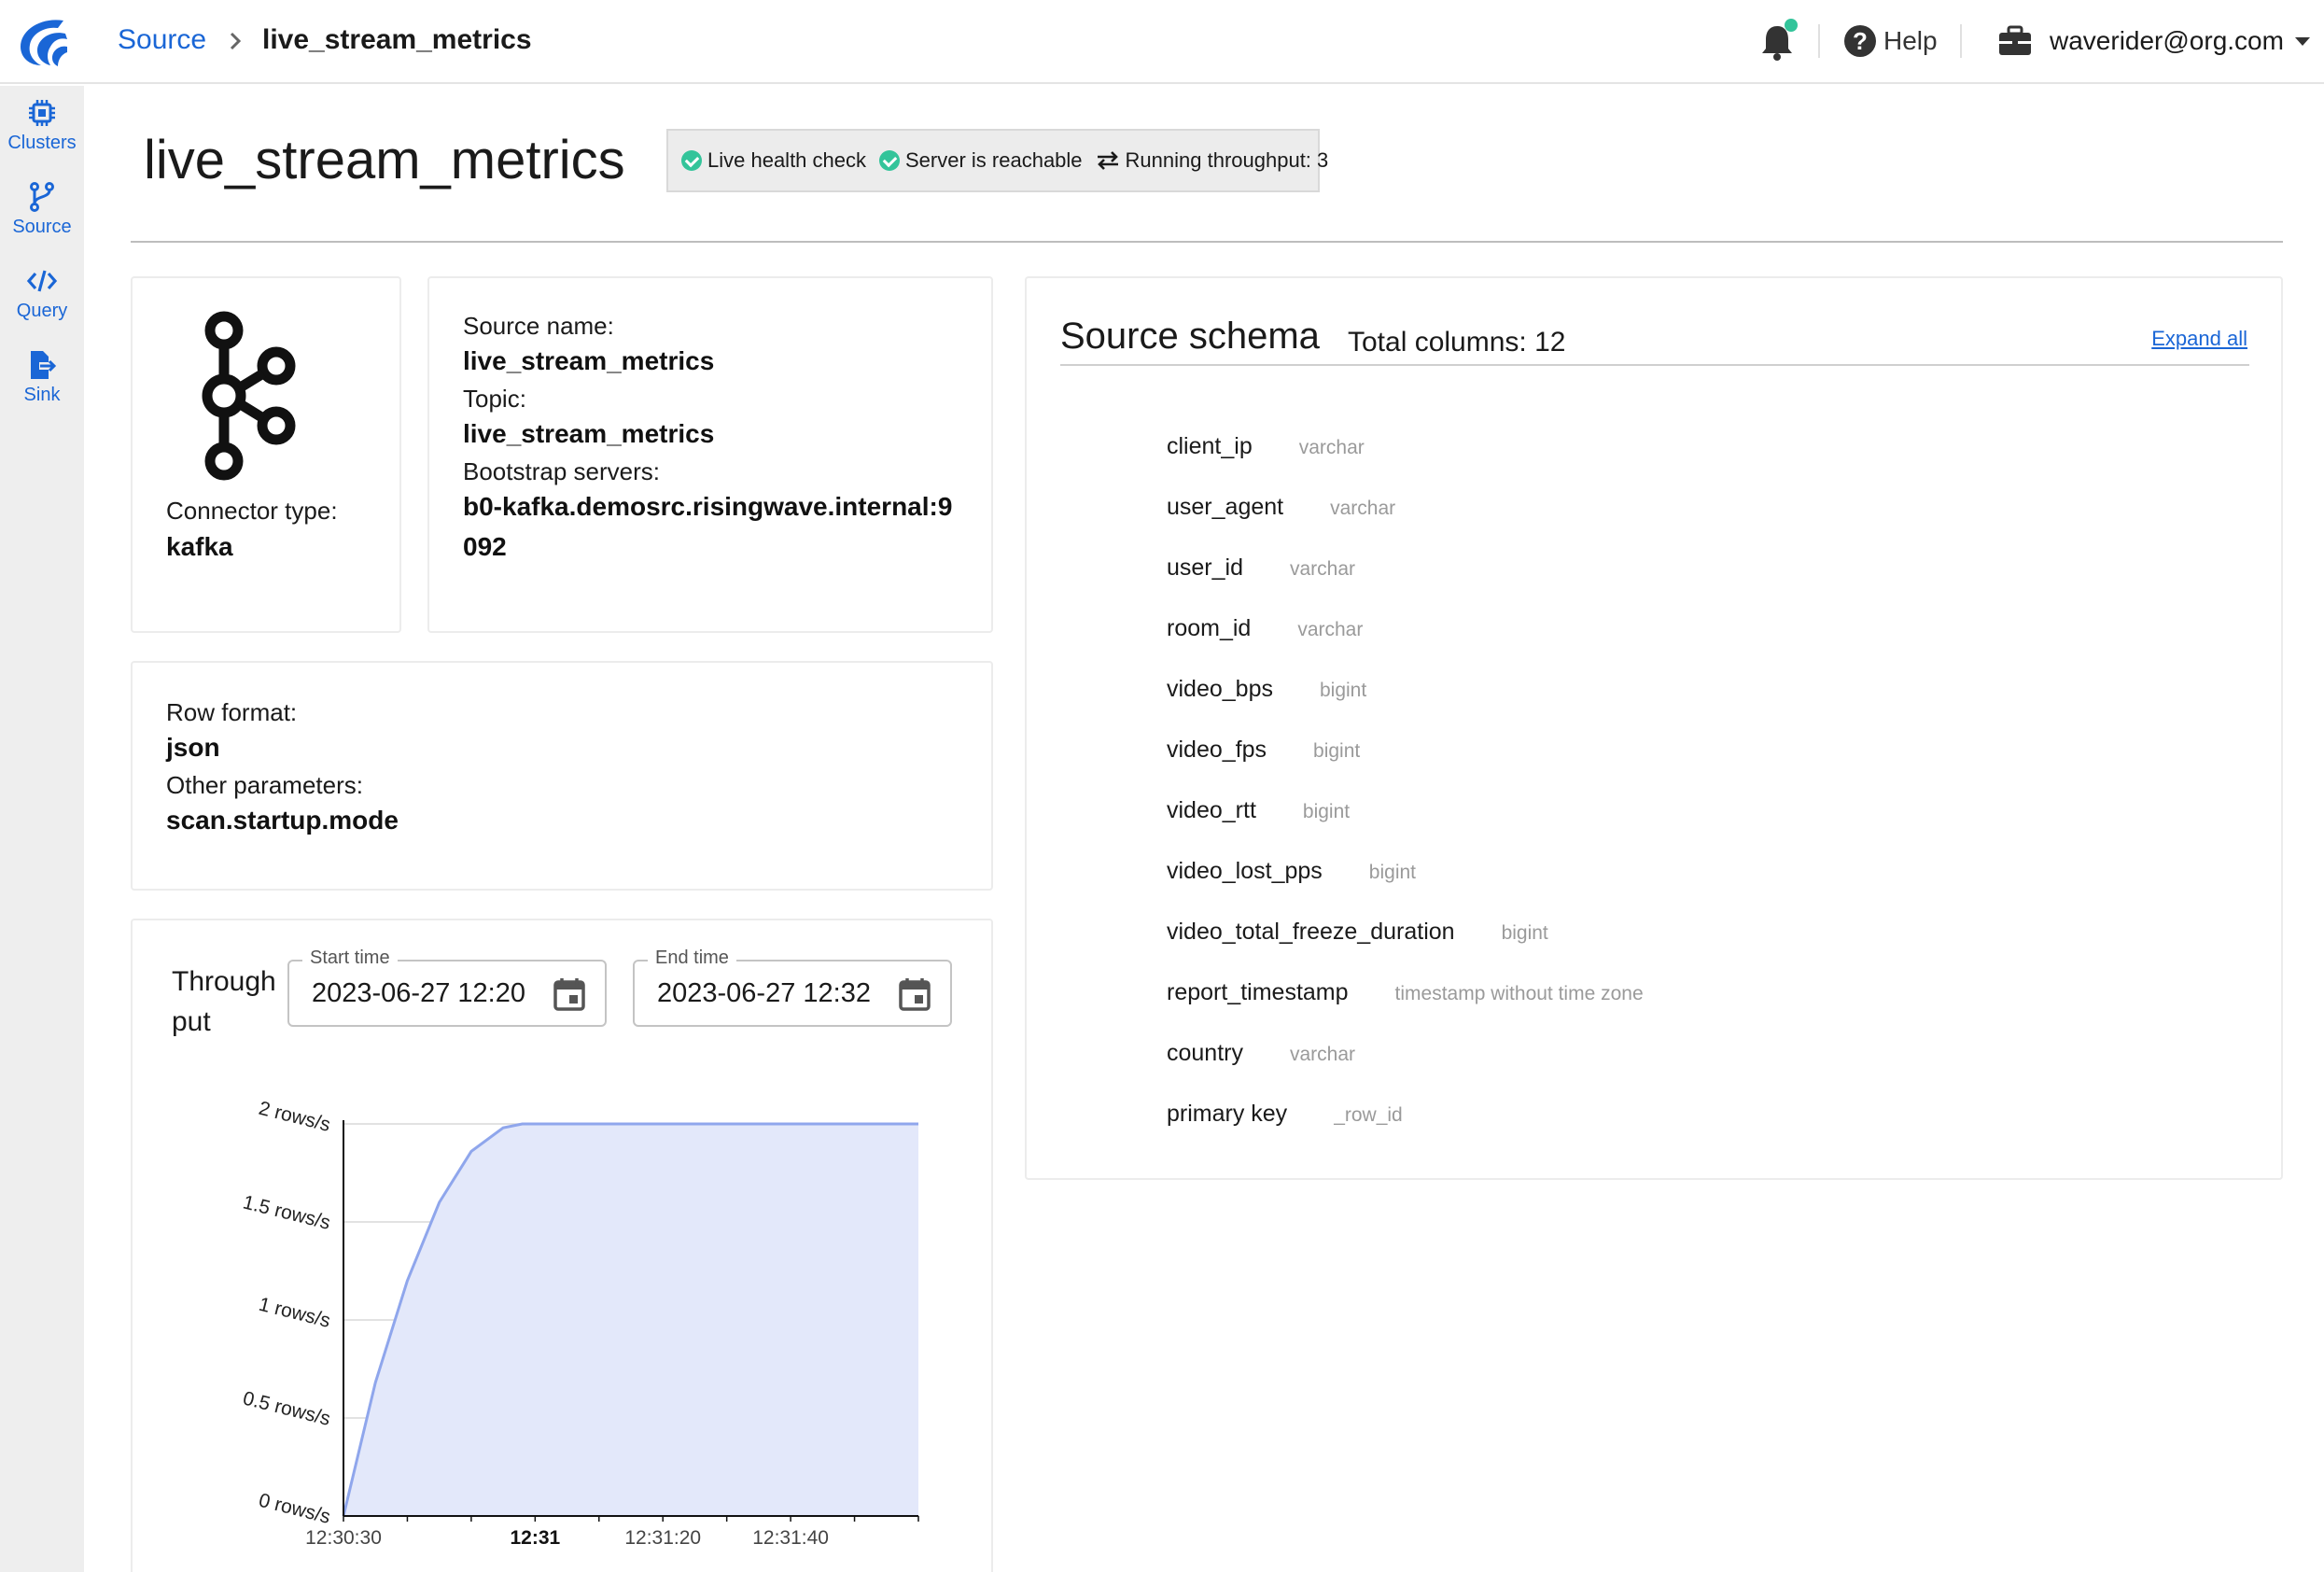  I want to click on column-type: timestamp without time zone, so click(1519, 994).